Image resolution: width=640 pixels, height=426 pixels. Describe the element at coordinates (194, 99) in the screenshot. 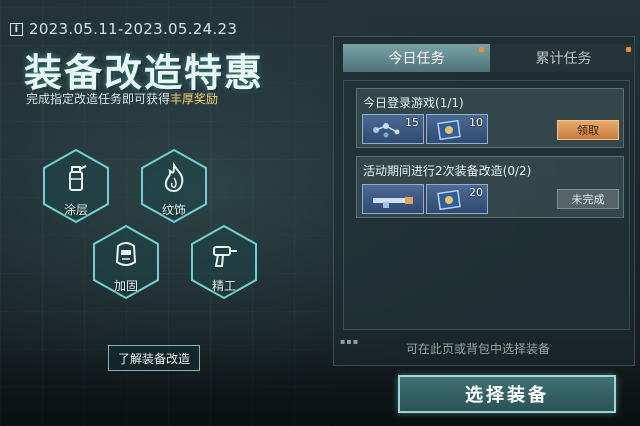

I see `subtitle-highlight: 丰厚奖励` at that location.